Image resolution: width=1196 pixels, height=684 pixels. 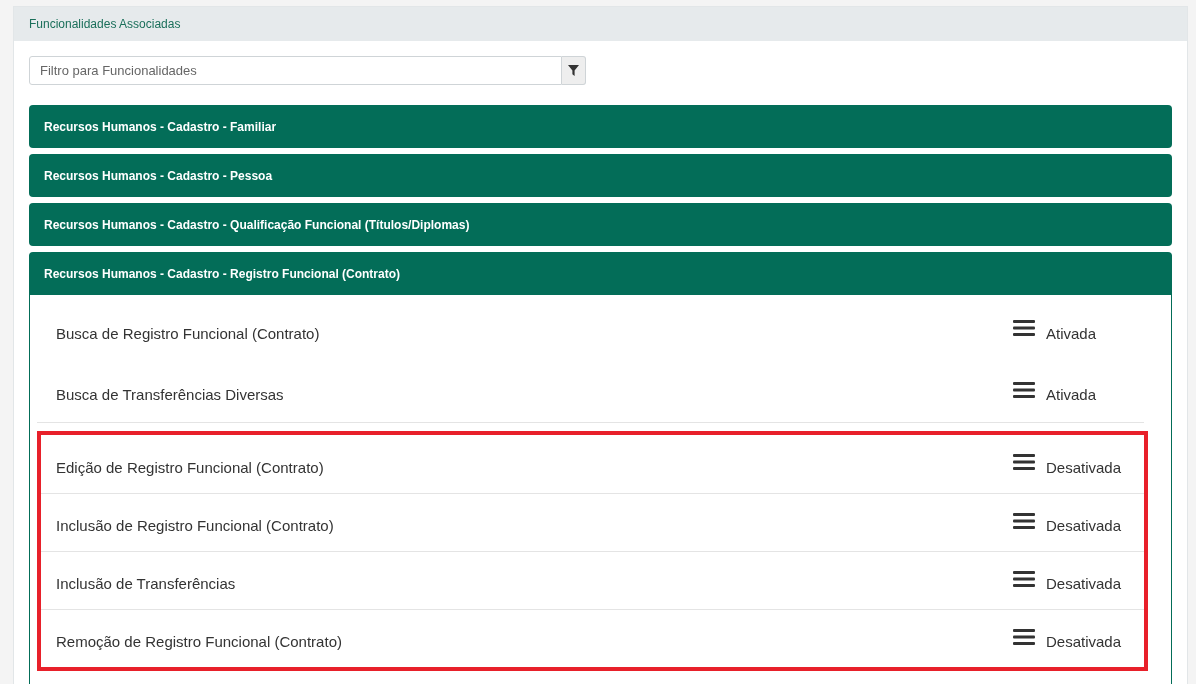 I want to click on feature-name: Inclusão de Registro Funcional (Contrato), so click(x=195, y=526).